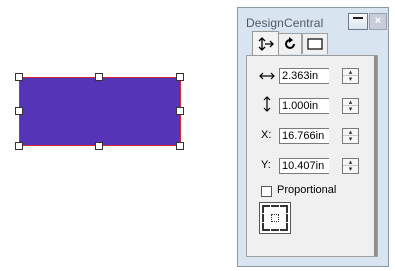 Image resolution: width=395 pixels, height=271 pixels. I want to click on anchor-middle-right, so click(284, 218).